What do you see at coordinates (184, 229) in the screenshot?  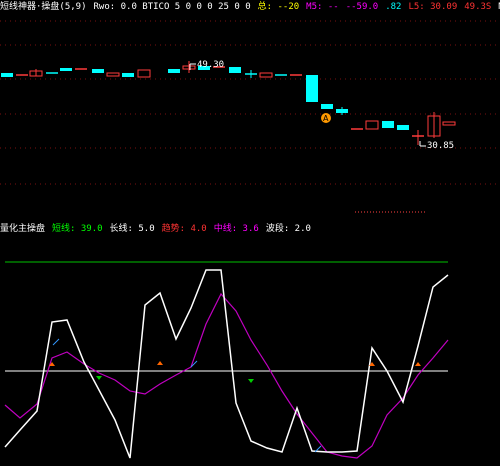 I see `mid-legend-item: 趋势: 4.0` at bounding box center [184, 229].